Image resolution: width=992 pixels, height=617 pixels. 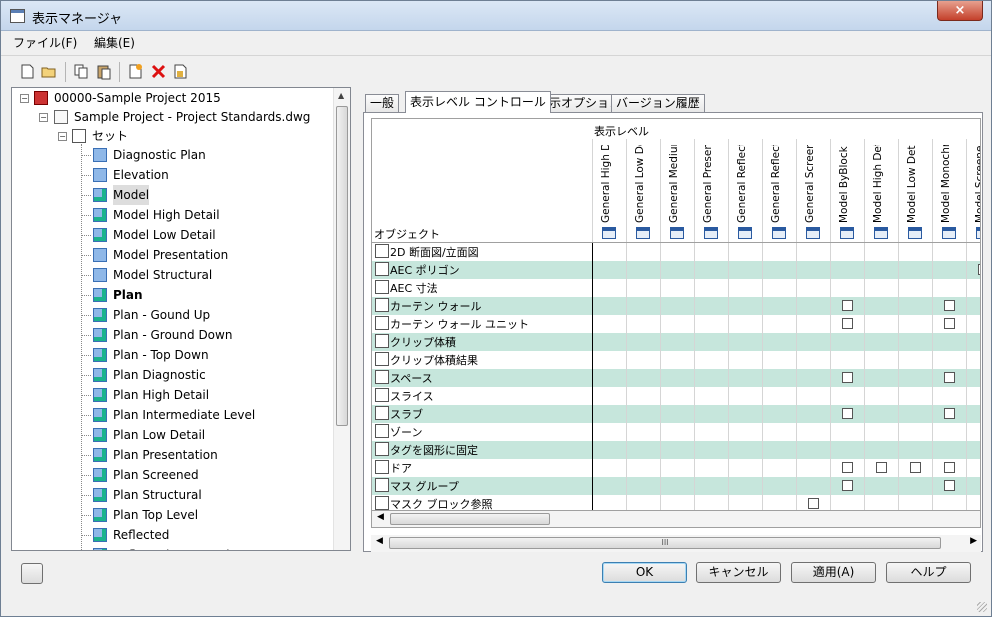 I want to click on tree-vertical-scrollbar: ▲, so click(x=341, y=319).